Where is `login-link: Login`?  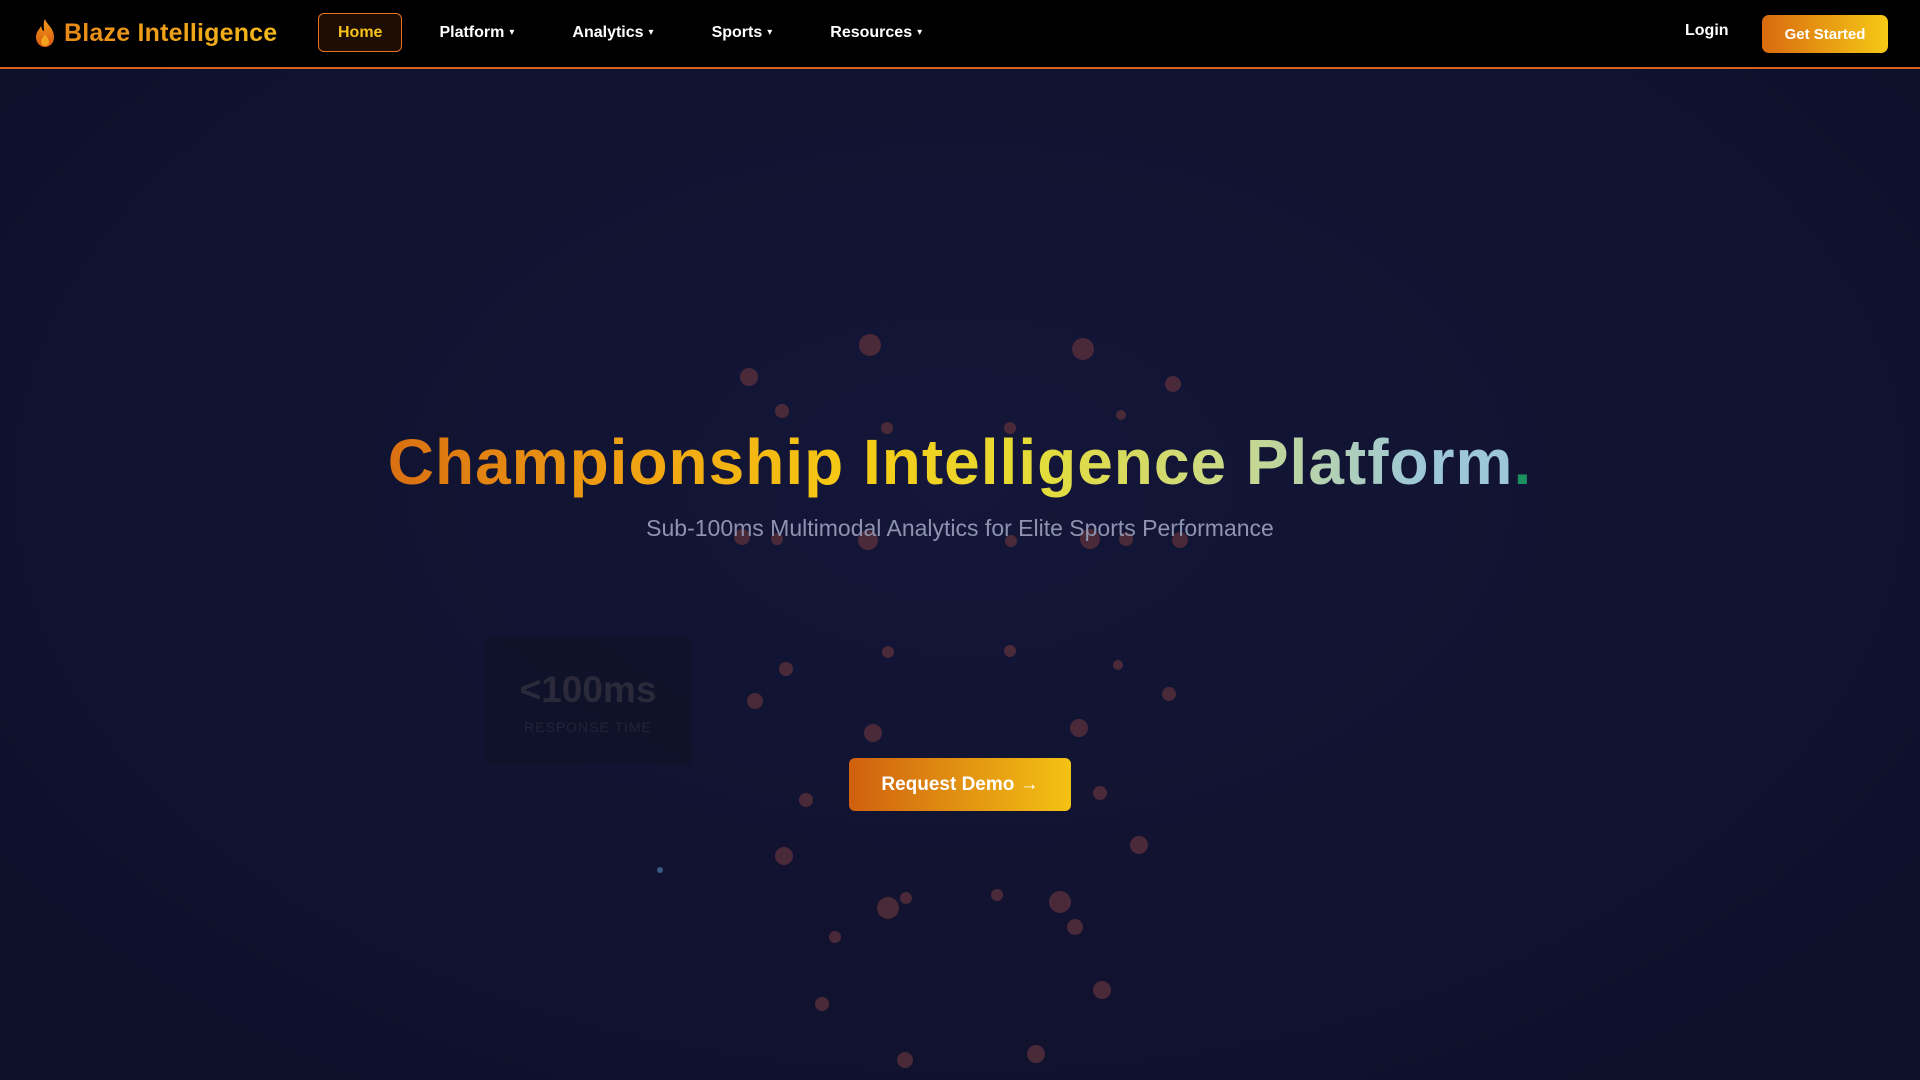
login-link: Login is located at coordinates (1707, 31).